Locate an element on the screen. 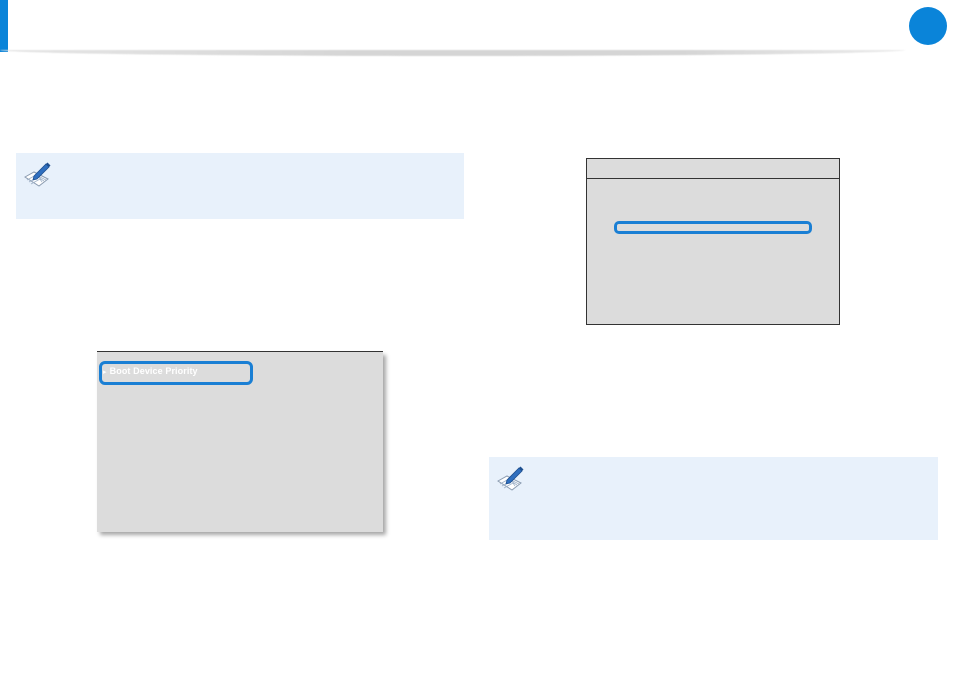 Image resolution: width=954 pixels, height=677 pixels. bios-dialog-selection-highlight is located at coordinates (713, 227).